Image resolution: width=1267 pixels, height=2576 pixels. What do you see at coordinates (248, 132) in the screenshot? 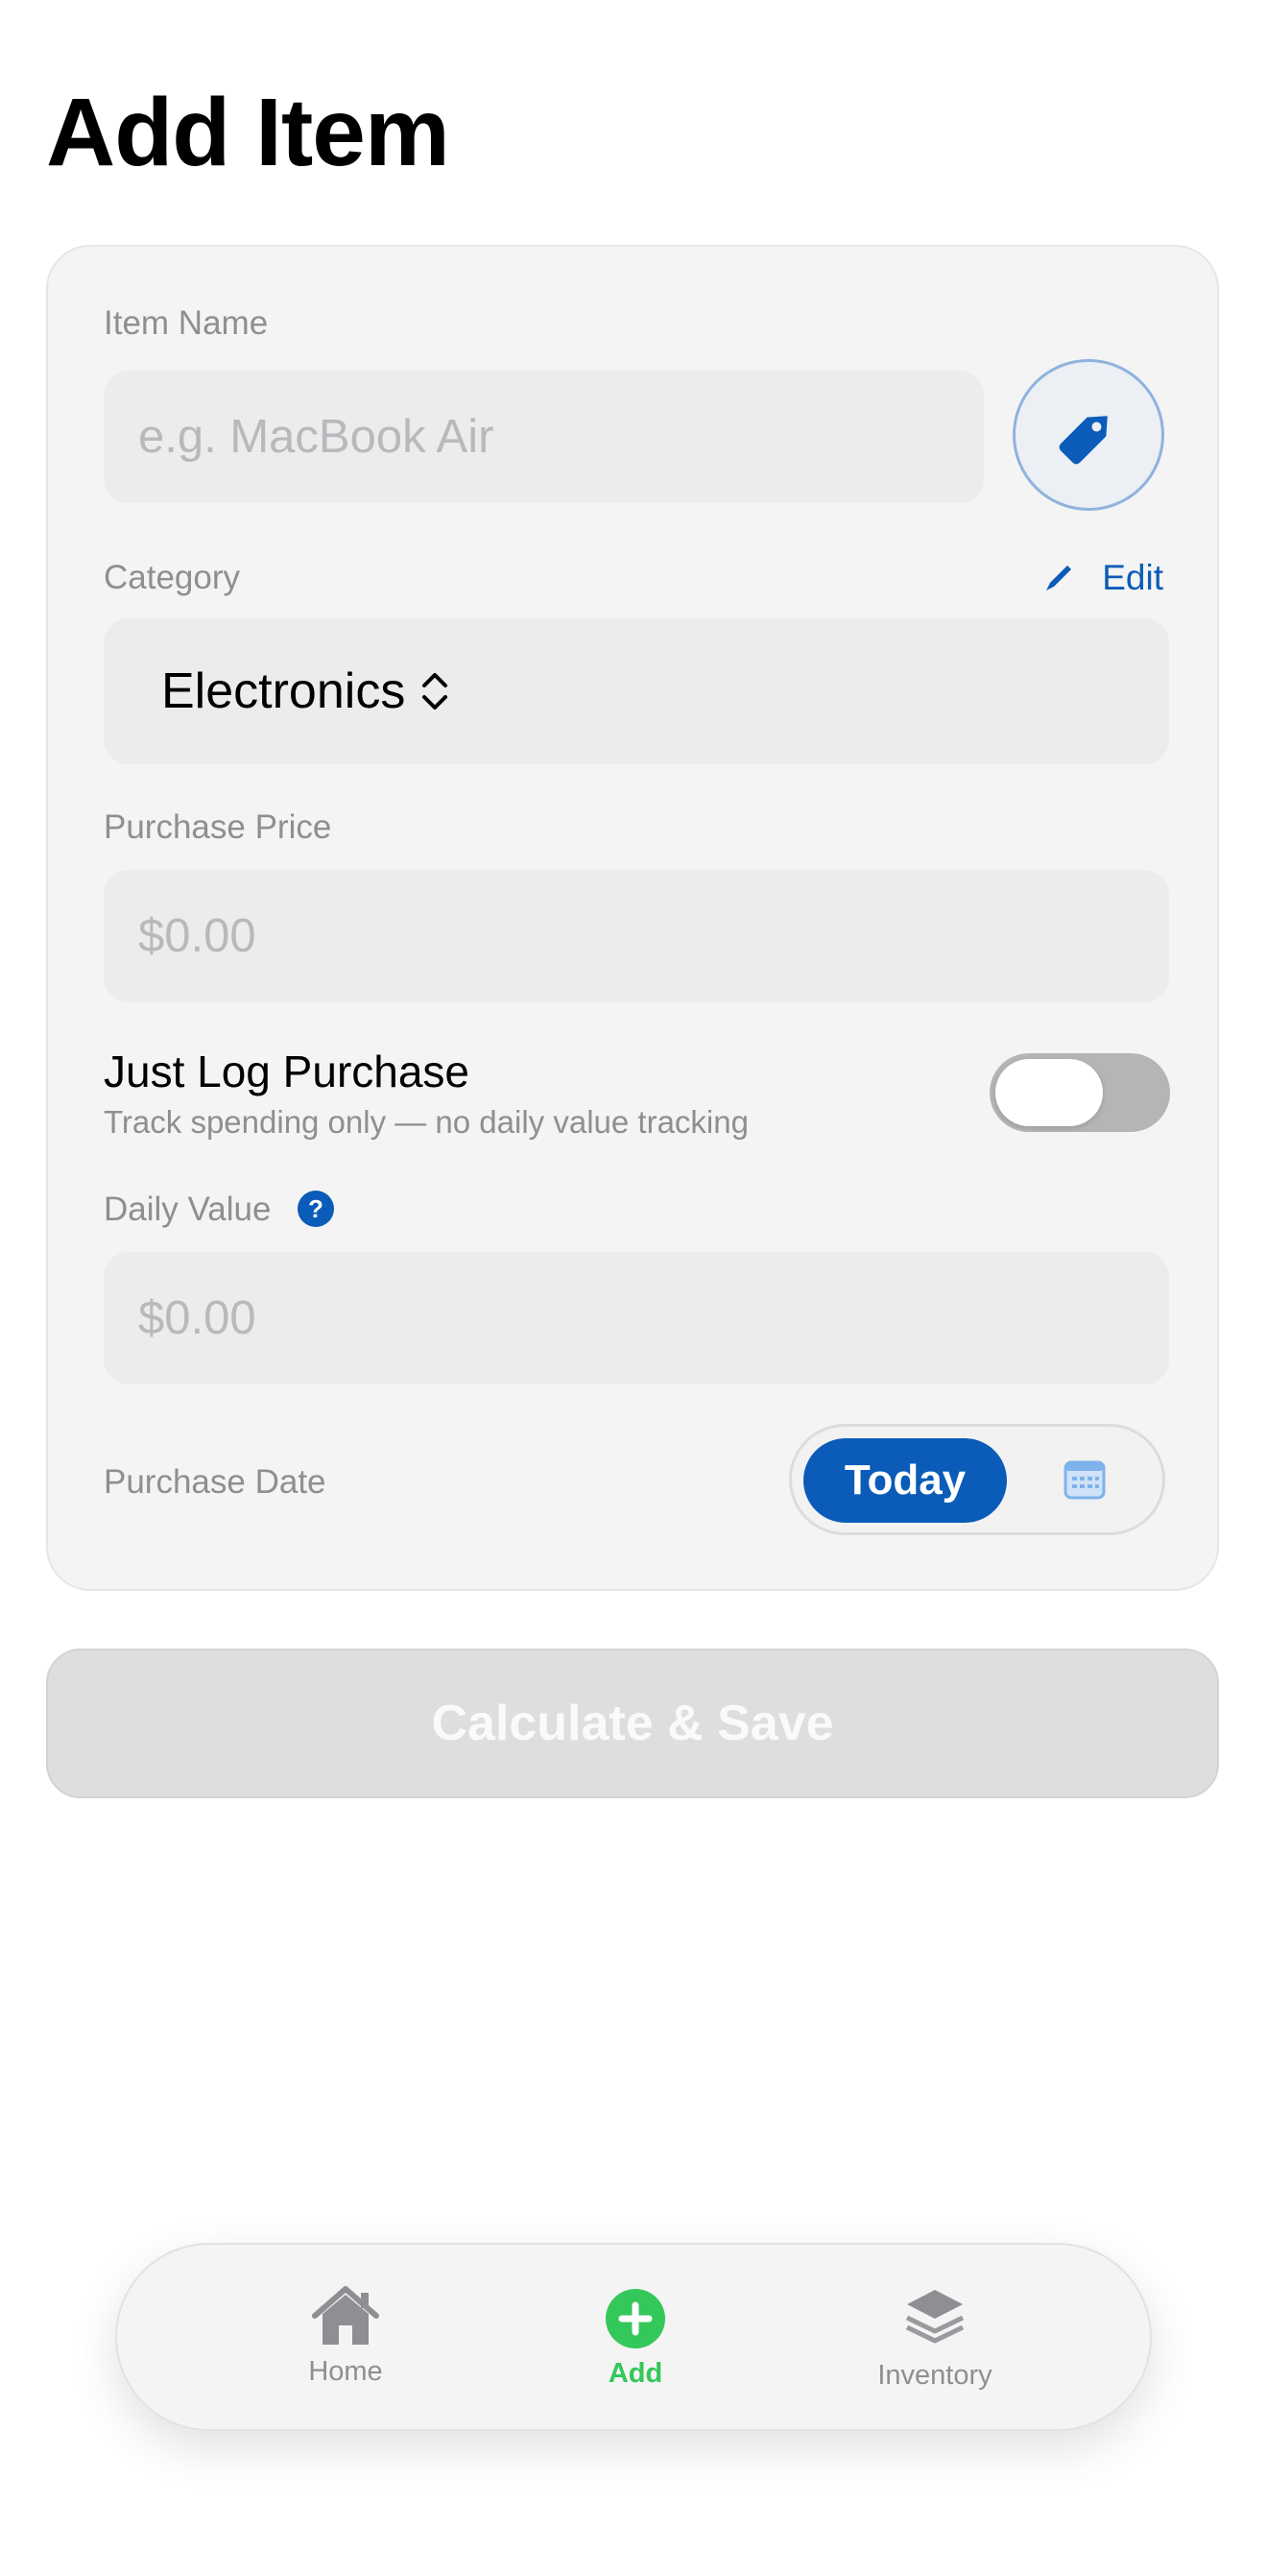
I see `page-title: Add Item` at bounding box center [248, 132].